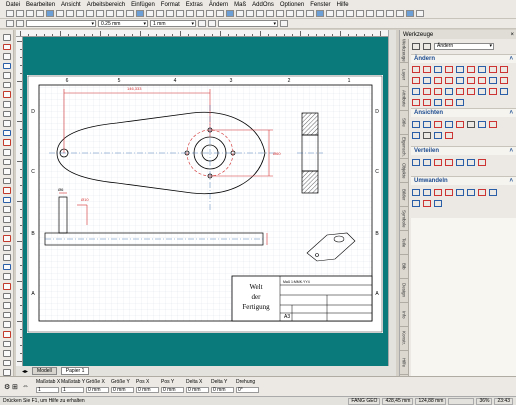 This screenshot has width=516, height=405. What do you see at coordinates (15, 387) in the screenshot?
I see `lock-icon: ⊞` at bounding box center [15, 387].